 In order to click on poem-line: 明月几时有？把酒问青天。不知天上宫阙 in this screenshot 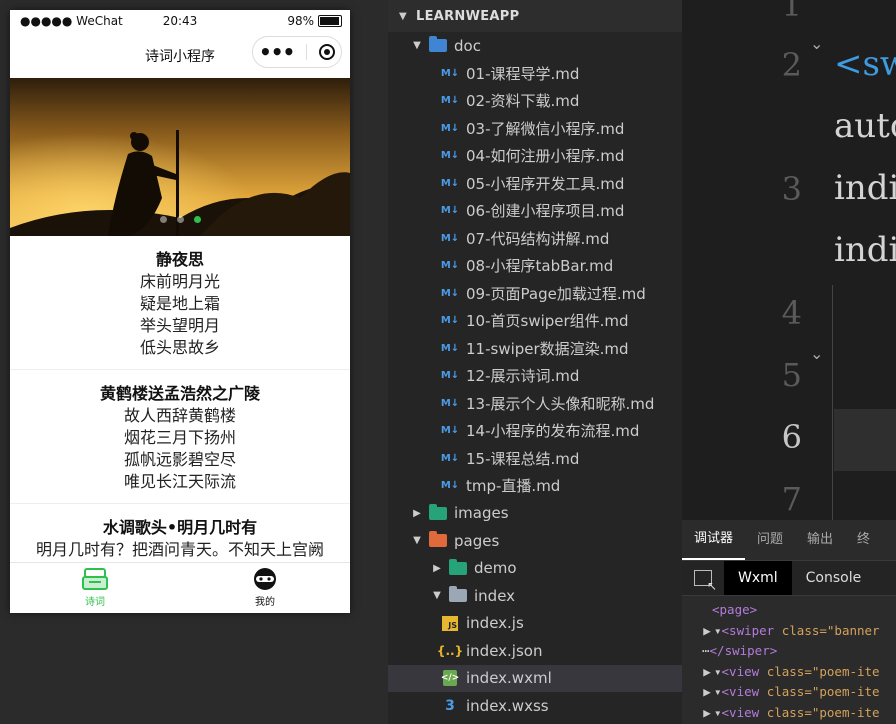, I will do `click(179, 549)`.